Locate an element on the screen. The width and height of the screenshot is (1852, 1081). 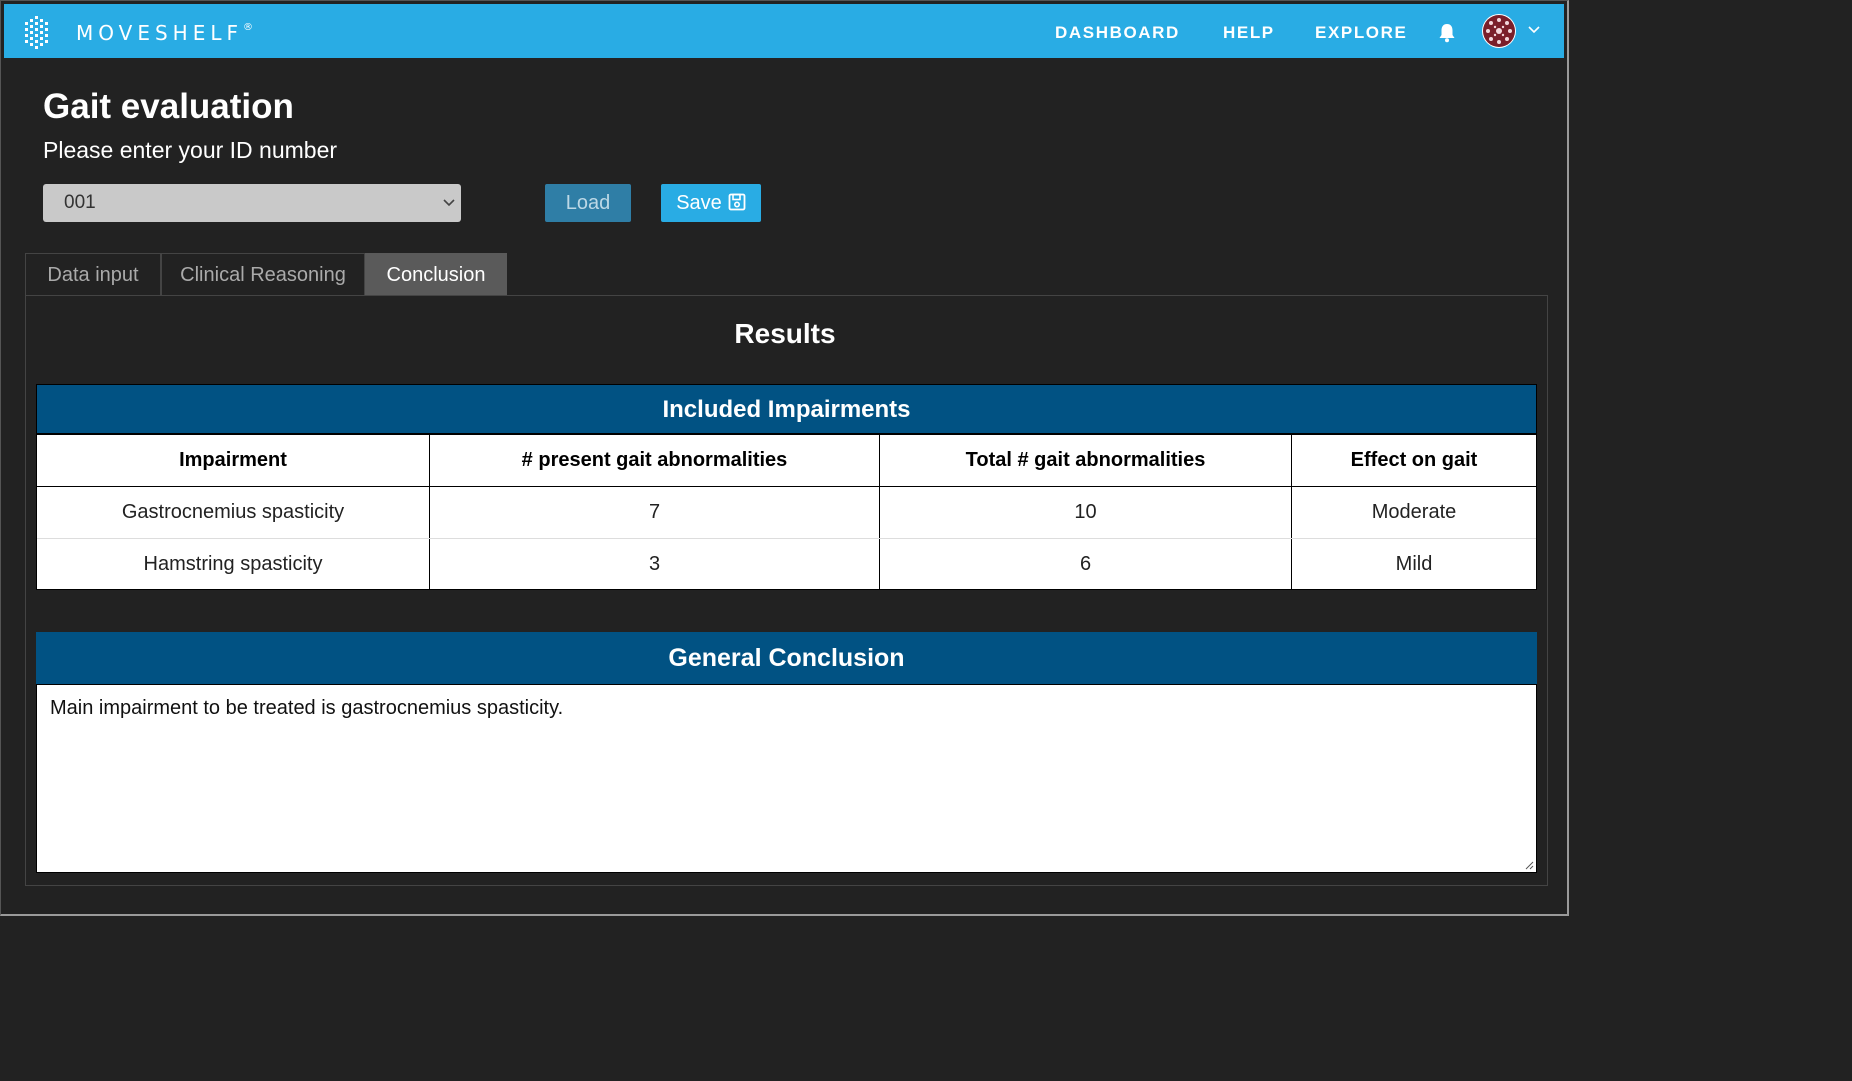
brand-text: MOVESHELF is located at coordinates (159, 33).